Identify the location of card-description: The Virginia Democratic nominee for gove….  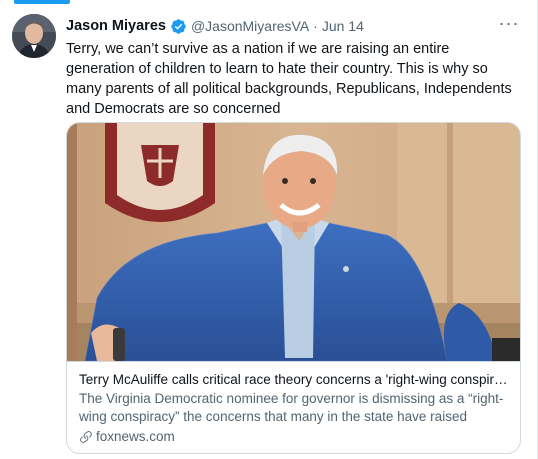
(291, 407).